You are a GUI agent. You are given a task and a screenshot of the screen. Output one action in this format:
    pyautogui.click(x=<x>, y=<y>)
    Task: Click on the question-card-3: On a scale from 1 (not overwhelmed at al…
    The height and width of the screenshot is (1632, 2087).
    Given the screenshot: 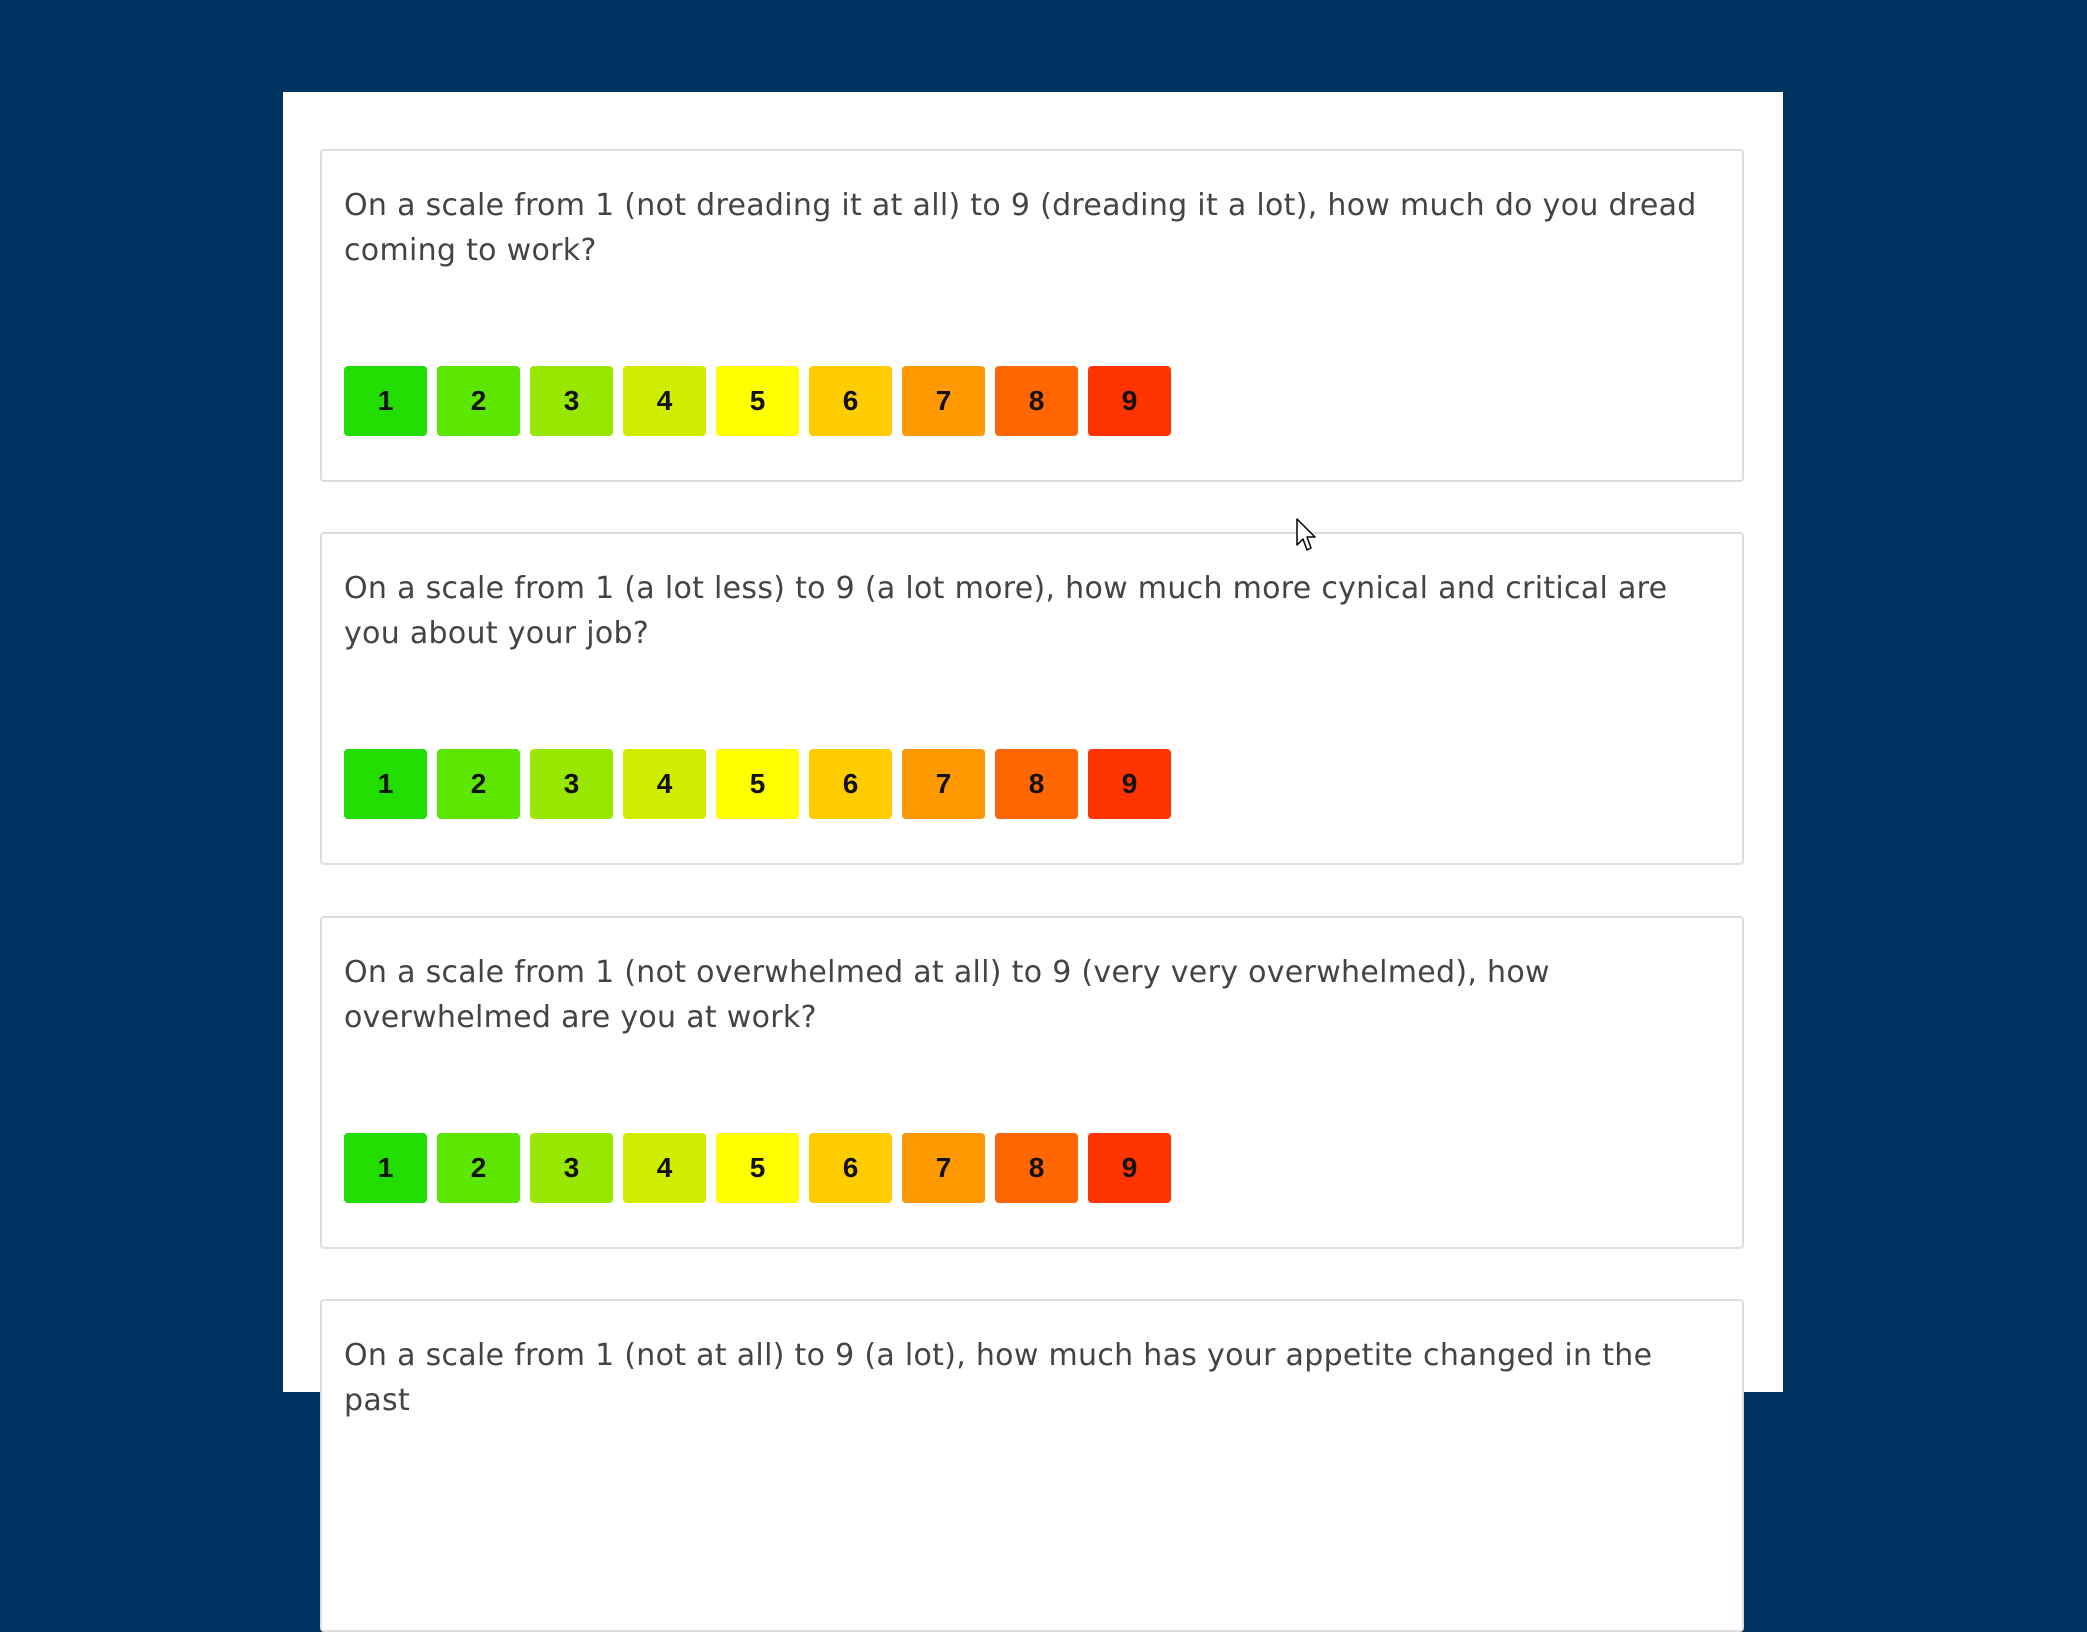 What is the action you would take?
    pyautogui.click(x=1032, y=1082)
    